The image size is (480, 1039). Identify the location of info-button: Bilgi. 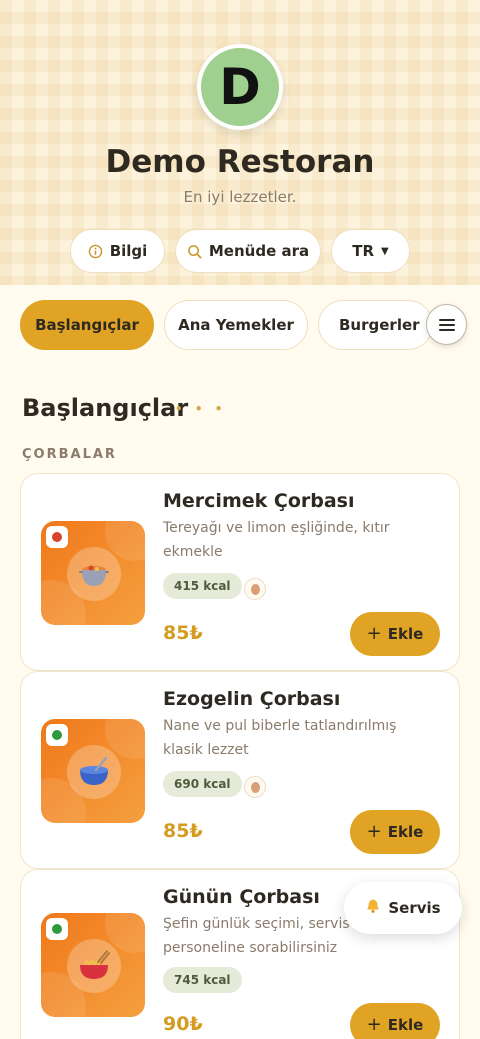
(117, 251).